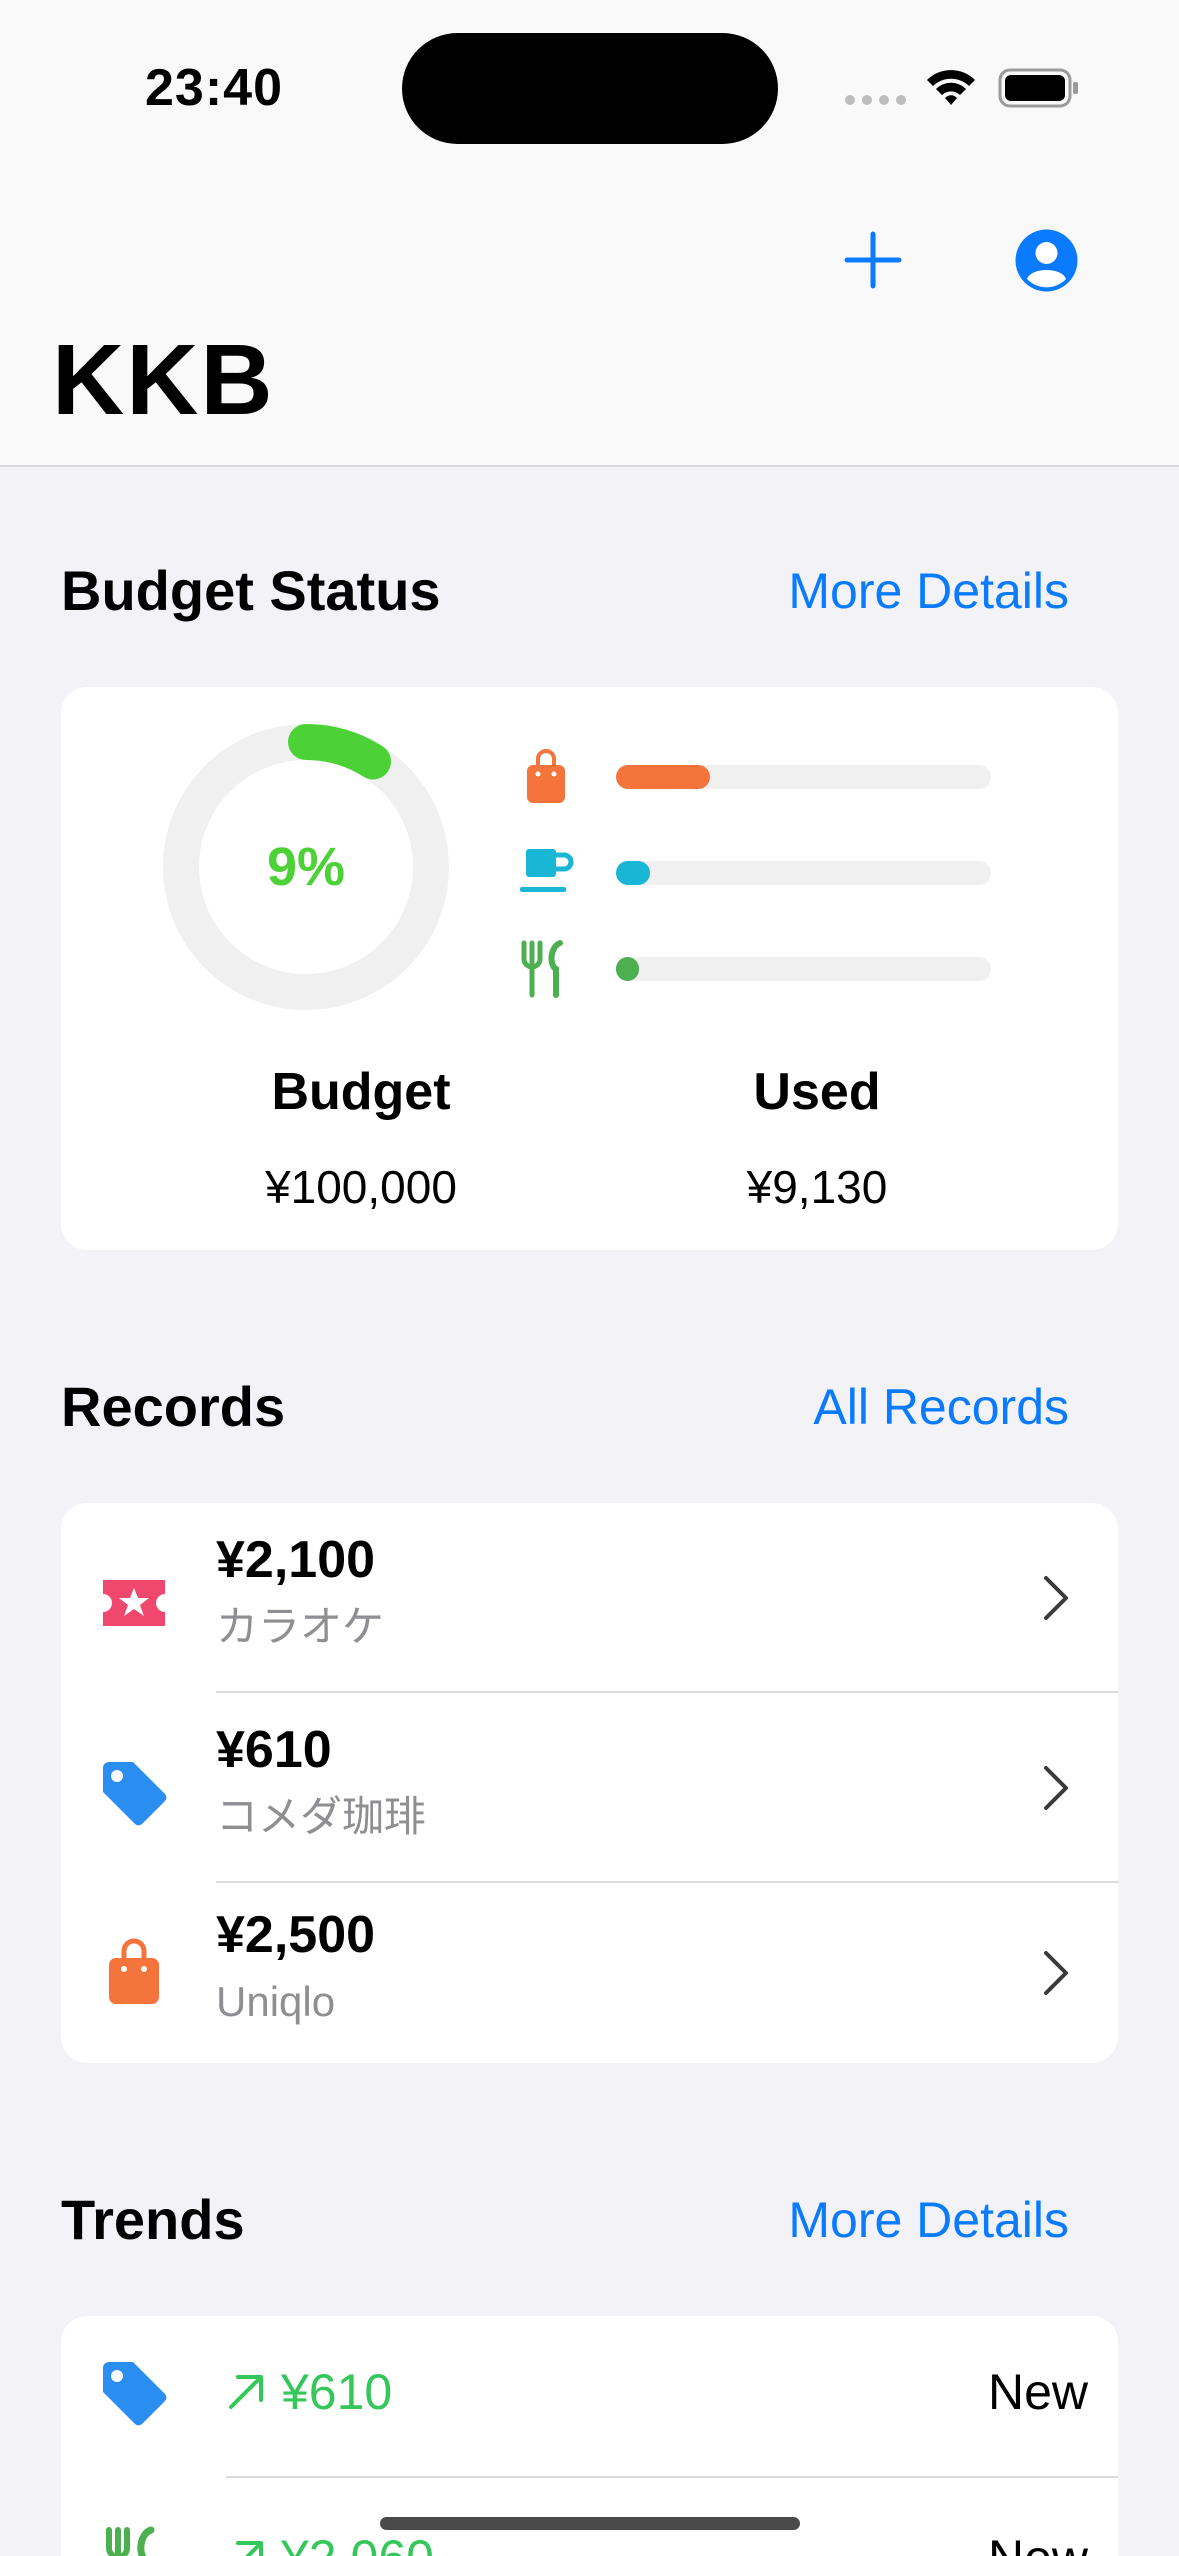 The width and height of the screenshot is (1179, 2556). I want to click on all-records-link: All Records, so click(941, 1407).